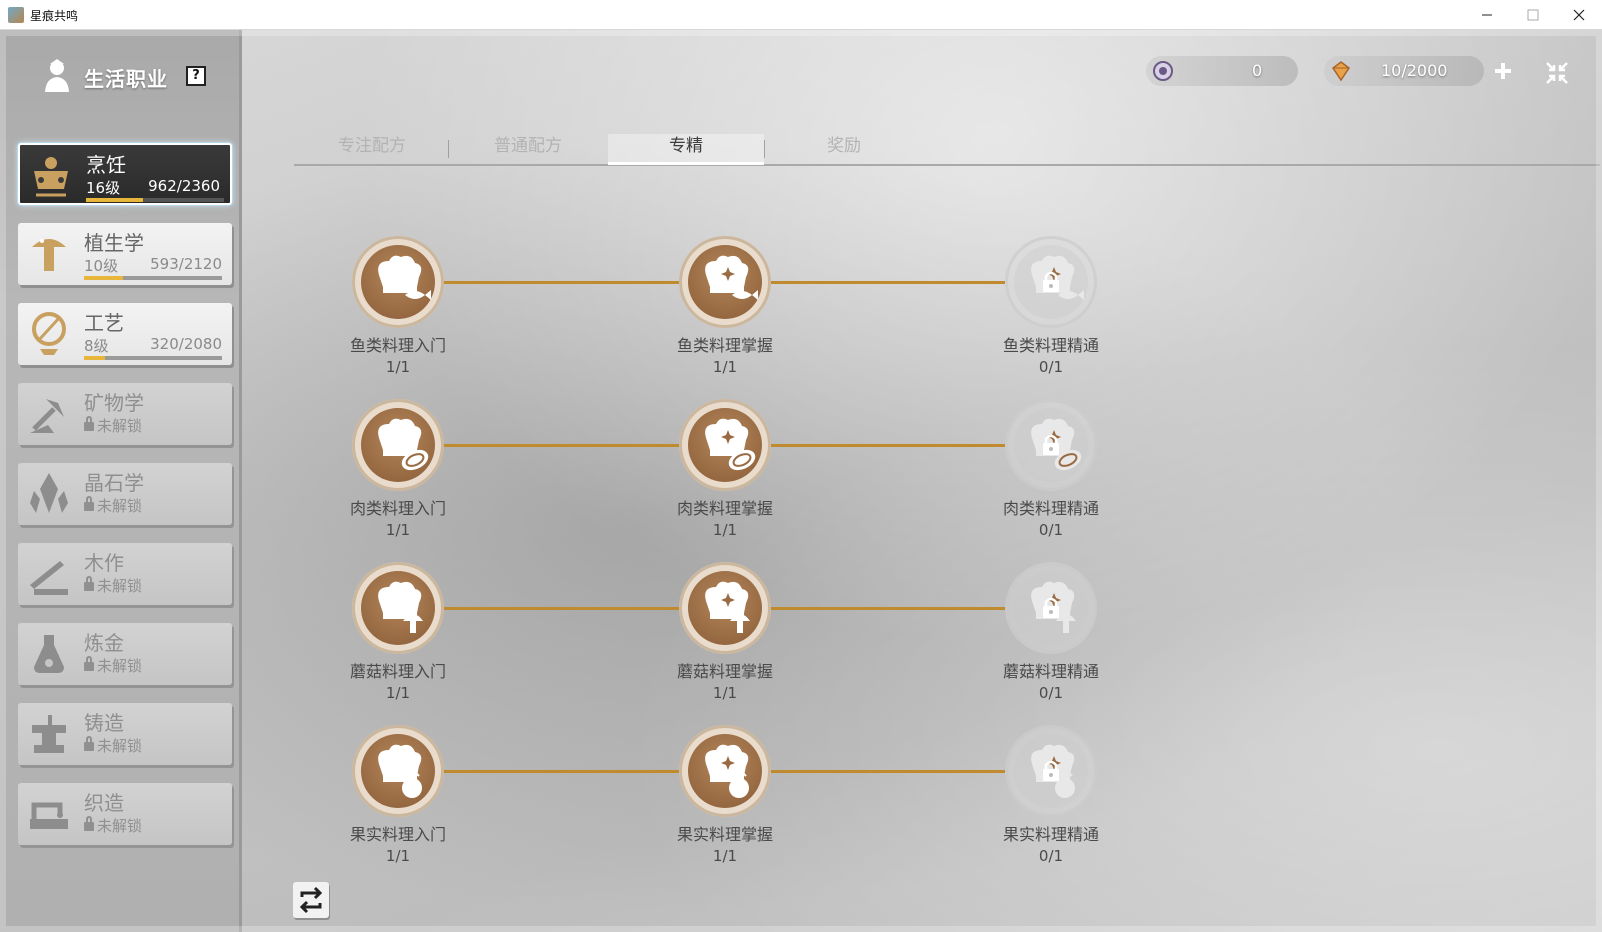 This screenshot has height=932, width=1602. What do you see at coordinates (196, 76) in the screenshot?
I see `help-icon: ?` at bounding box center [196, 76].